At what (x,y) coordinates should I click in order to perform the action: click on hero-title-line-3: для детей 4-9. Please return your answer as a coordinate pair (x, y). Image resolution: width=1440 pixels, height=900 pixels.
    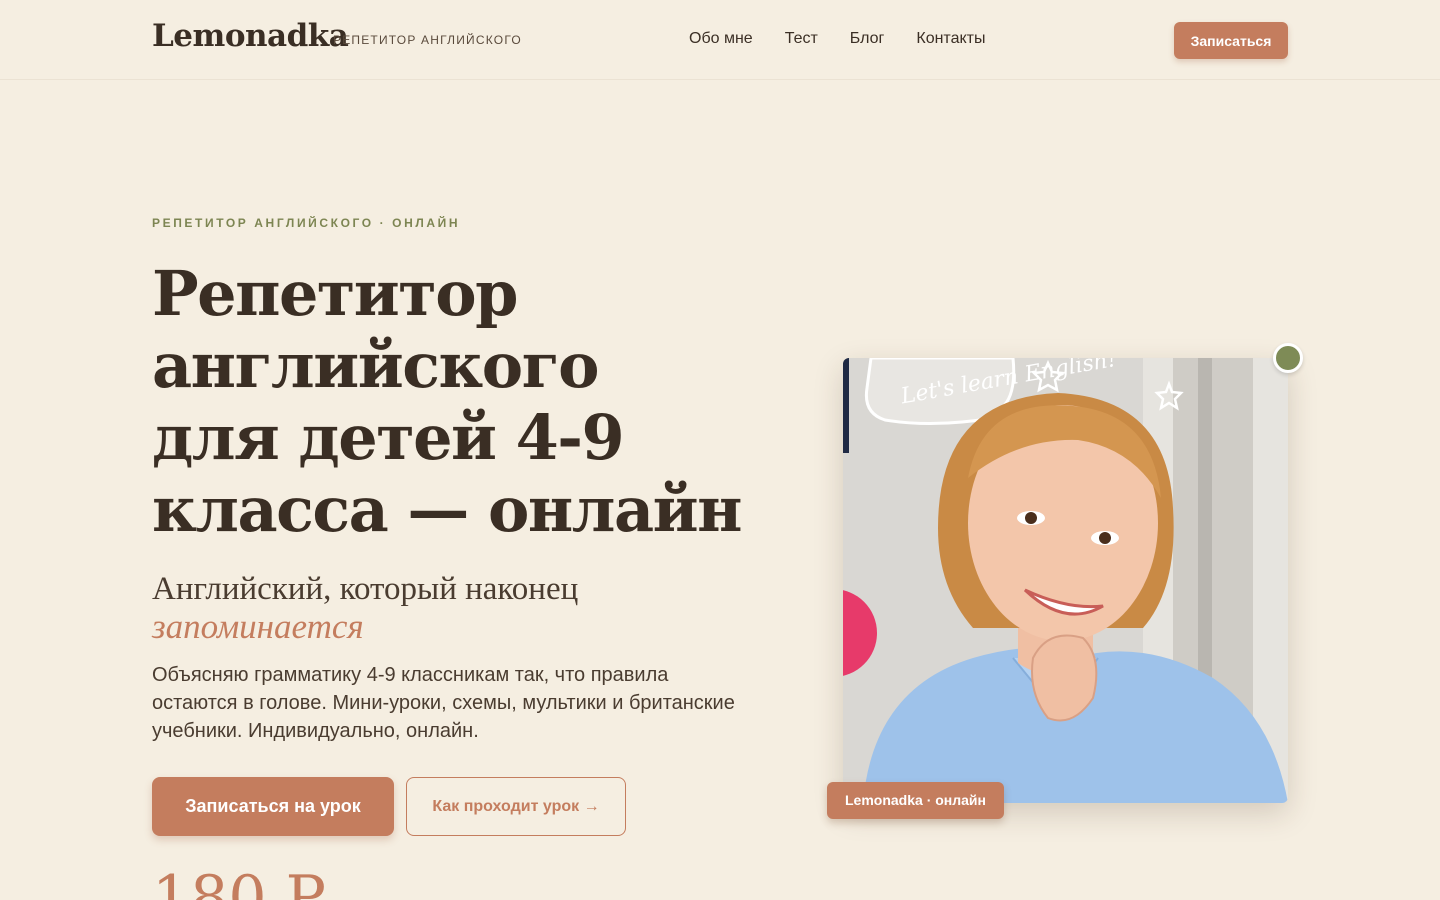
    Looking at the image, I should click on (388, 437).